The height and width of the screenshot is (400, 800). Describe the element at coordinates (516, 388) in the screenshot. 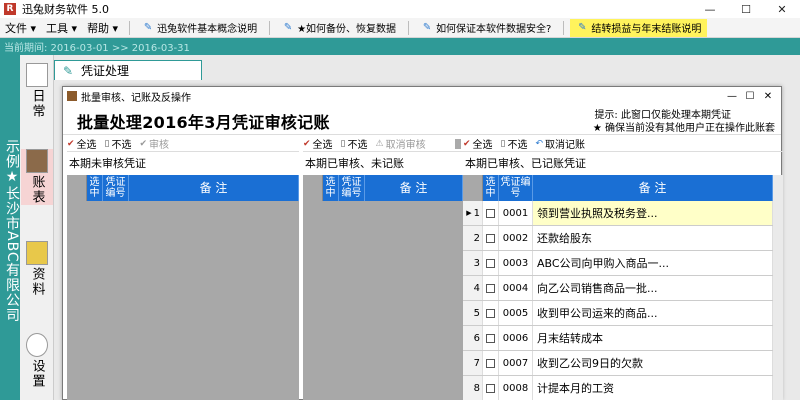

I see `row-code: 0008` at that location.